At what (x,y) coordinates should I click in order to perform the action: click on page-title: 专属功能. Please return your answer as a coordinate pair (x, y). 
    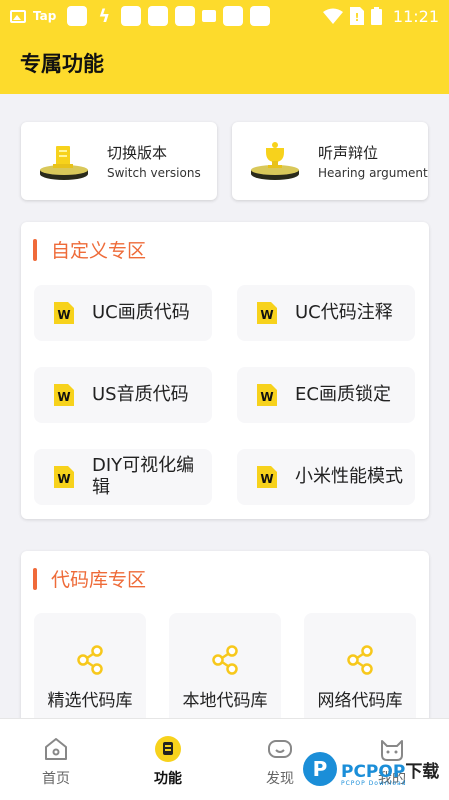
    Looking at the image, I should click on (62, 64).